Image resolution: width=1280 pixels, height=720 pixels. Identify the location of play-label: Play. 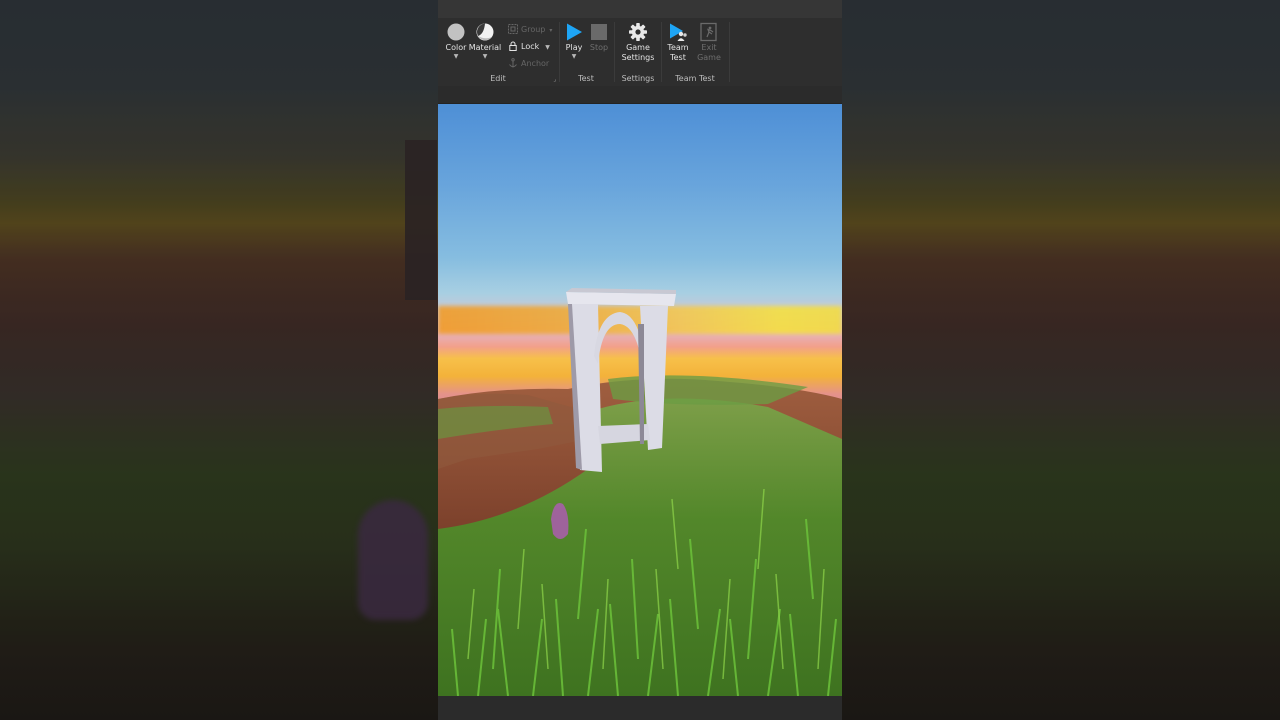
(574, 47).